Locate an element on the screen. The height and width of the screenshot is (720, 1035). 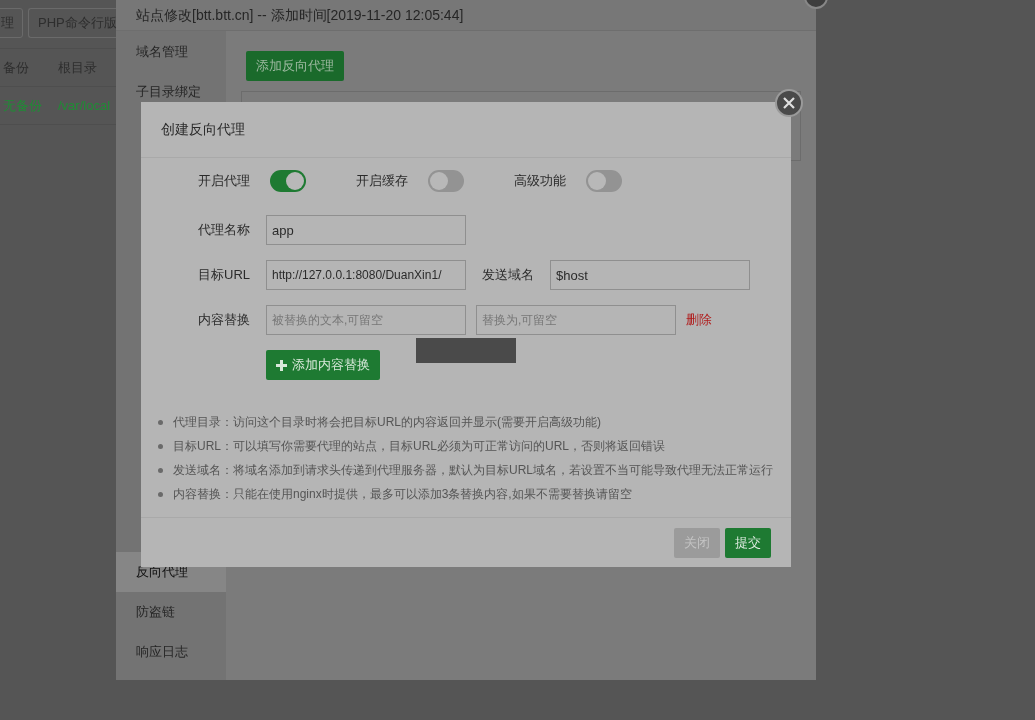
delete-link: 删除 is located at coordinates (699, 320).